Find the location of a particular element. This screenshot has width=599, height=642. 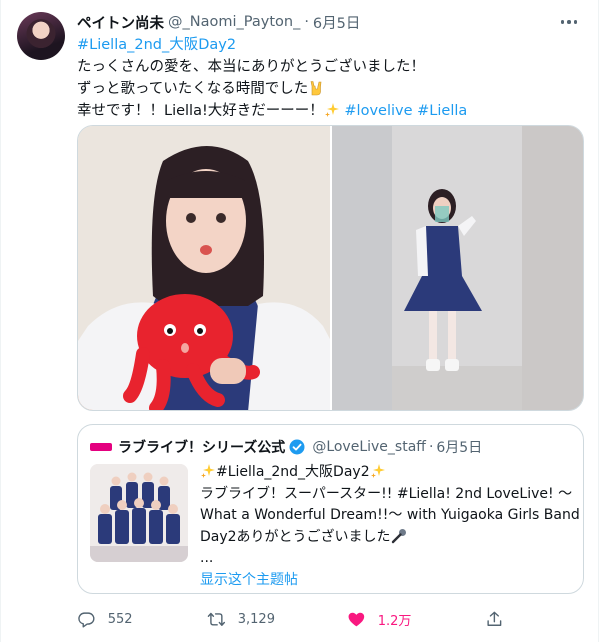

author-handle: @_Naomi_Payton_ is located at coordinates (234, 22).